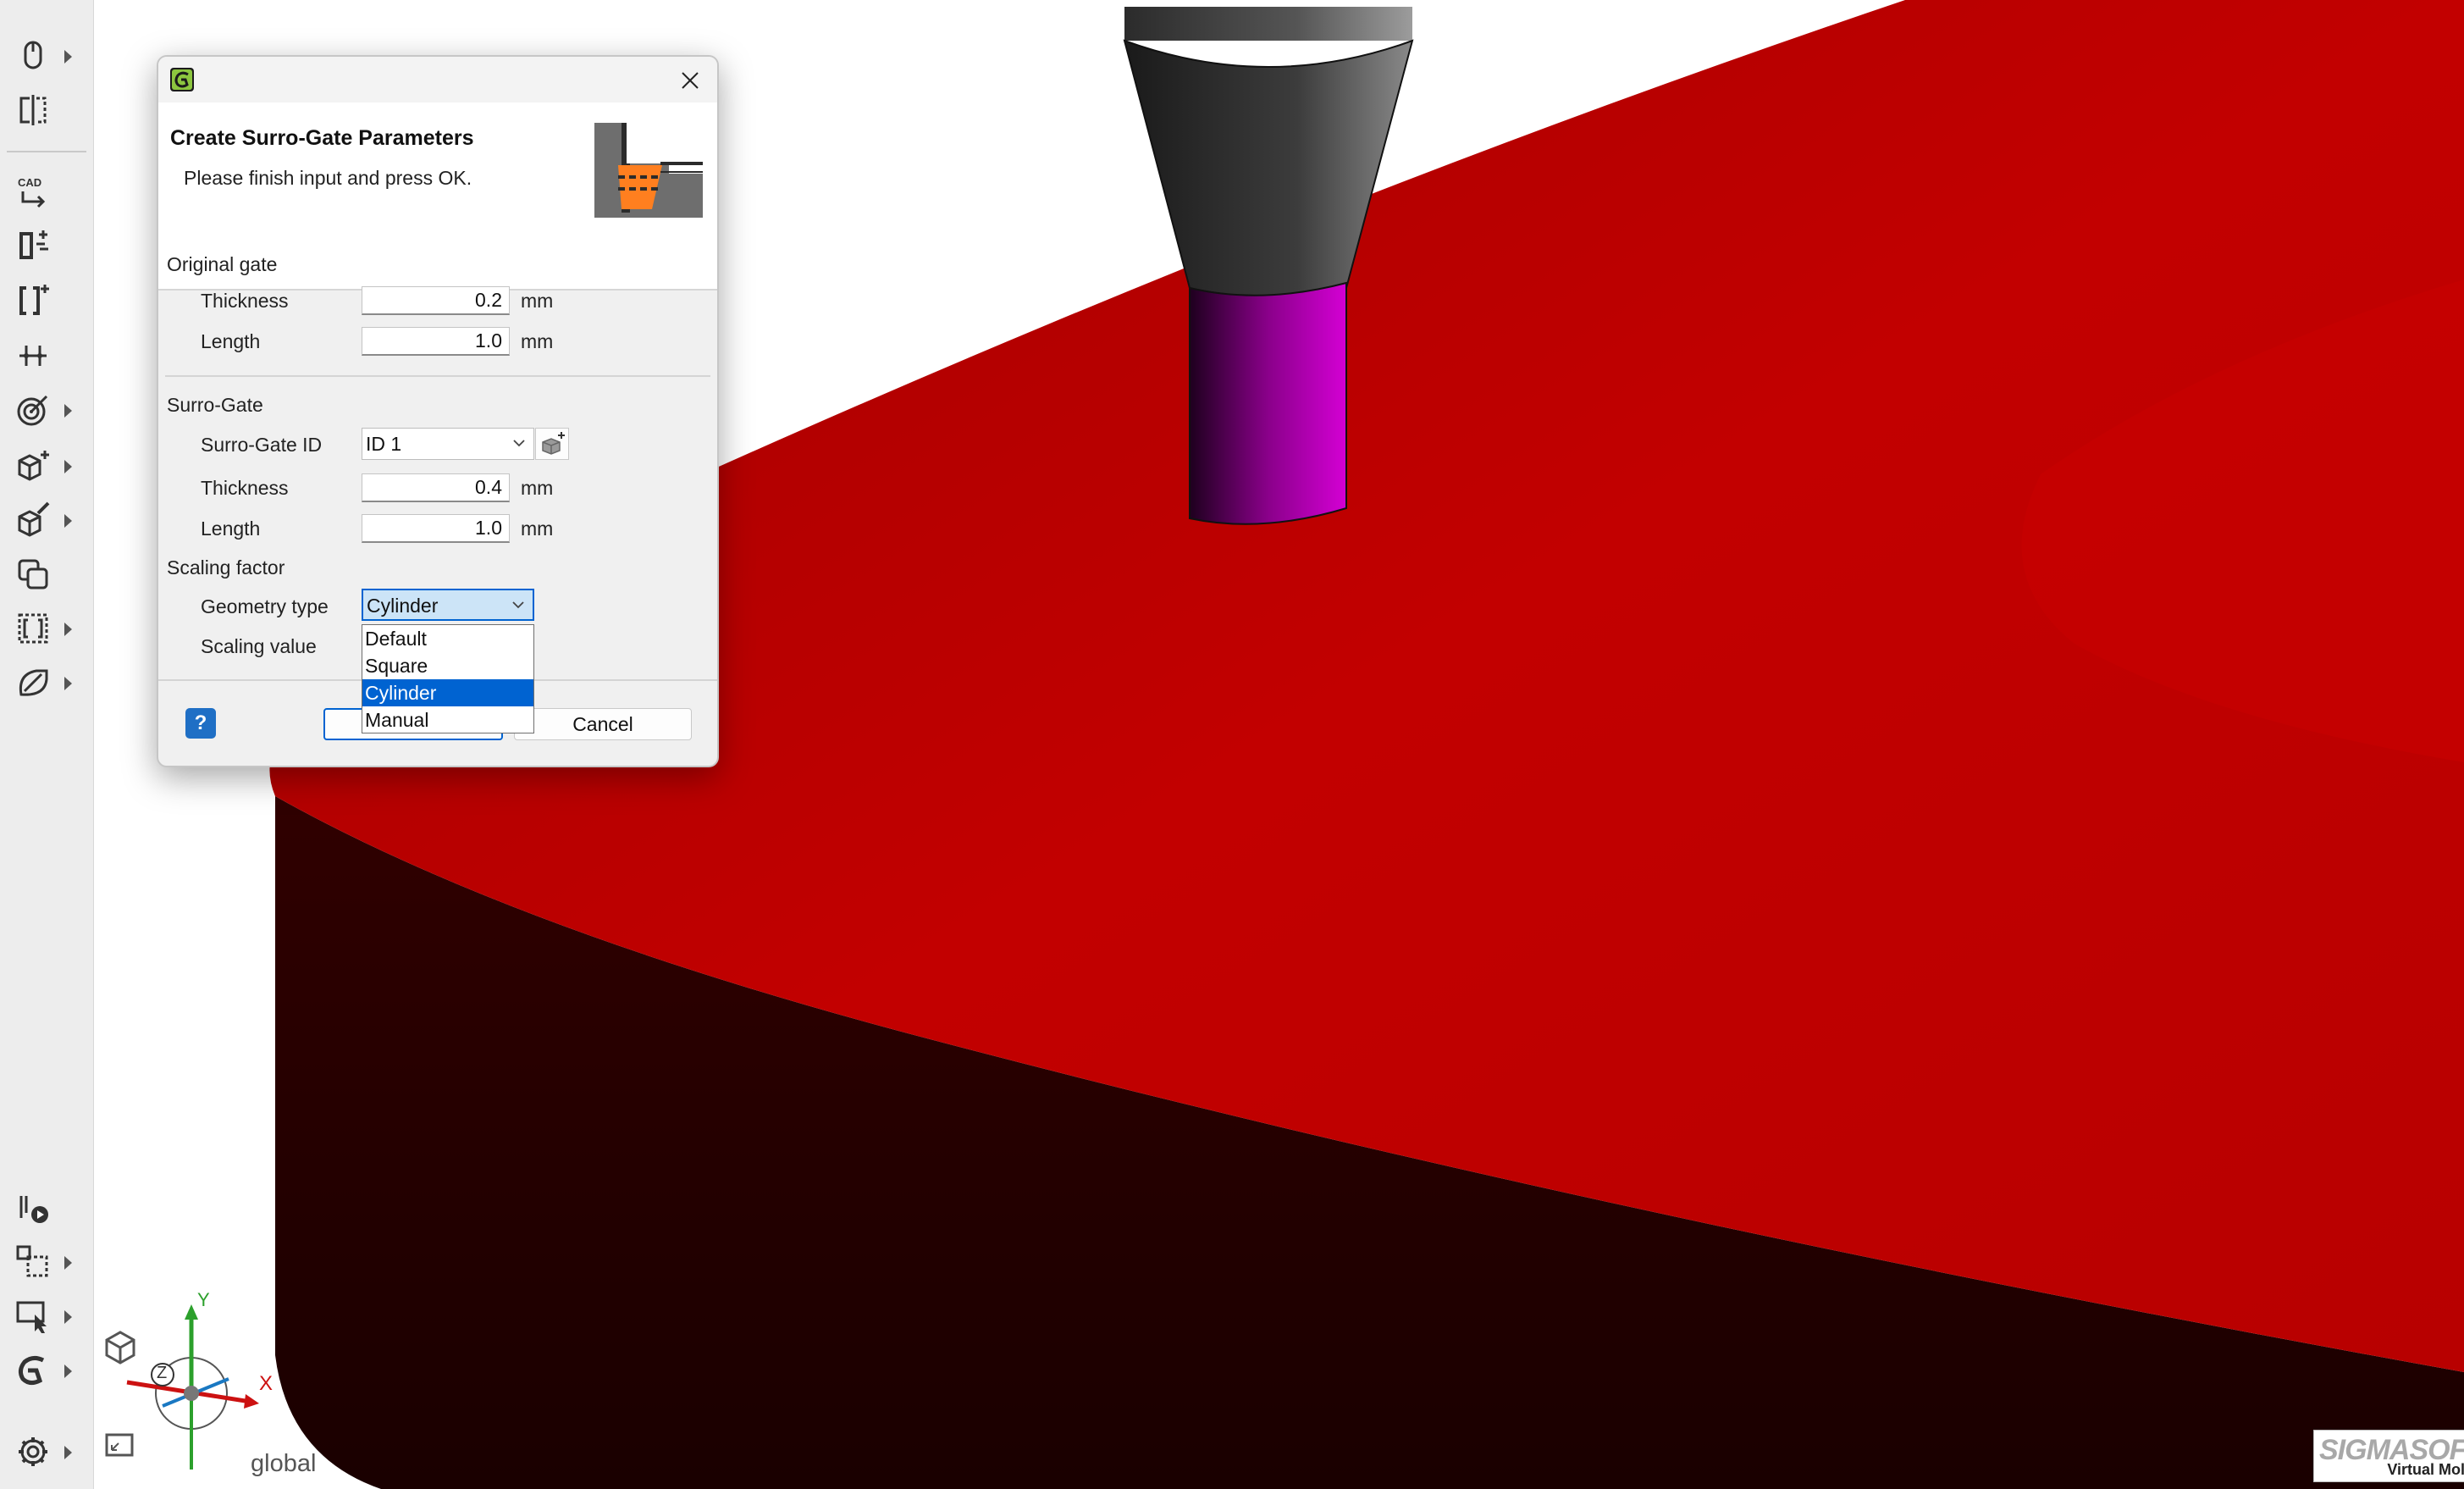  I want to click on original-gate-group-label: Original gate, so click(222, 264).